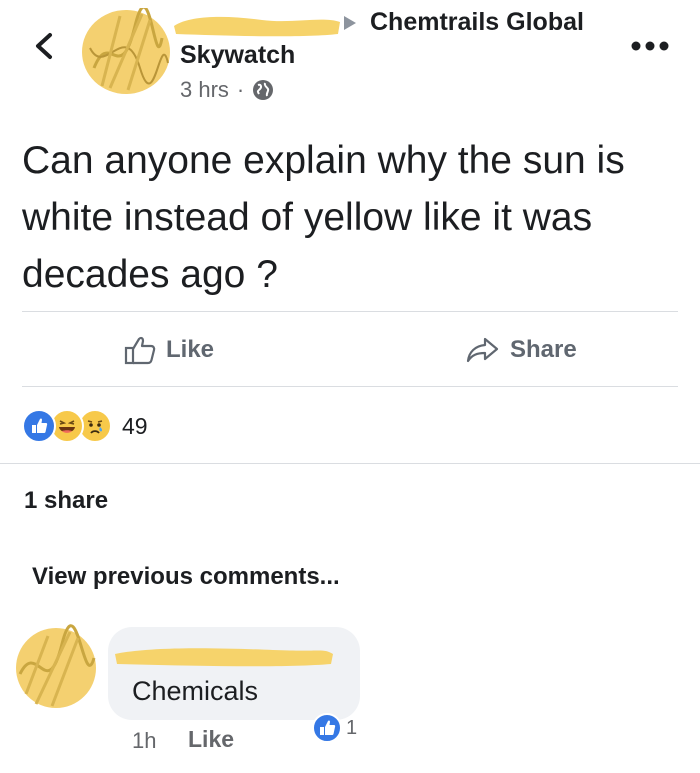  I want to click on like-label: Like, so click(190, 349).